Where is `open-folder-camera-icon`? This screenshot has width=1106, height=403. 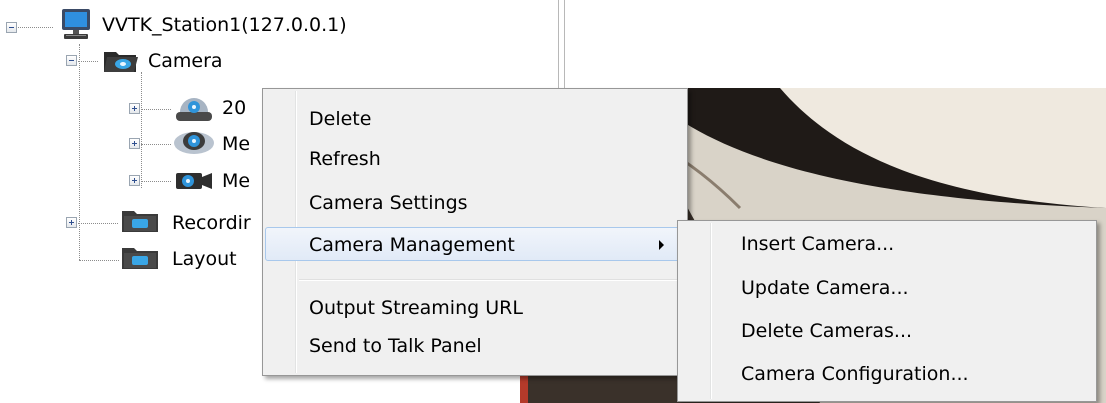 open-folder-camera-icon is located at coordinates (121, 61).